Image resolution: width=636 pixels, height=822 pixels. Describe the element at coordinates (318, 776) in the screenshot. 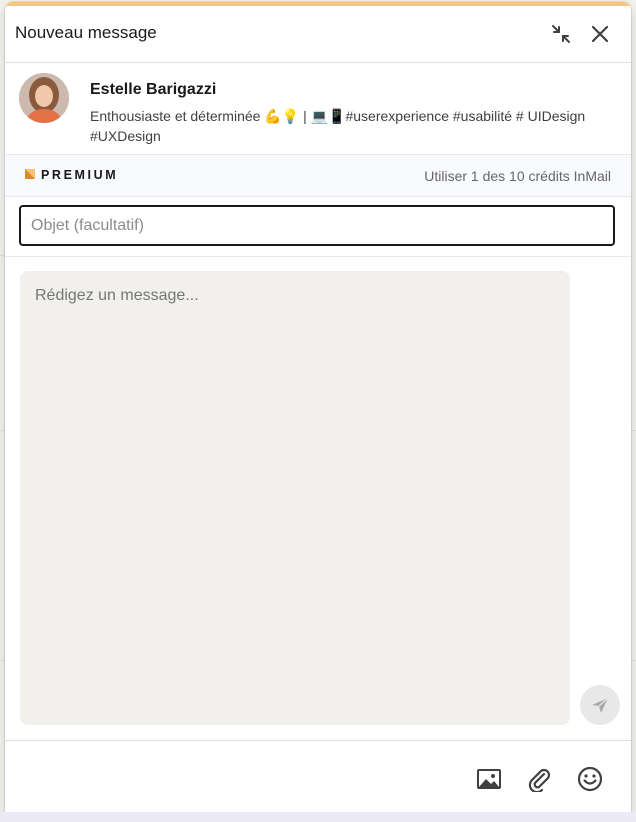

I see `message-toolbar` at that location.